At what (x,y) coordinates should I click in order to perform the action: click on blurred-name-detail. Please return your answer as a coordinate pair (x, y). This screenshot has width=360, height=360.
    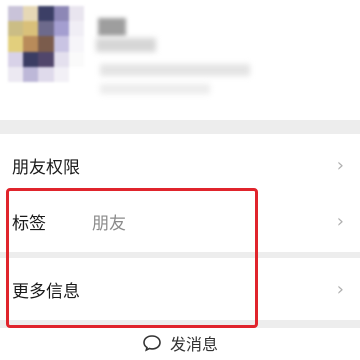
    Looking at the image, I should click on (126, 45).